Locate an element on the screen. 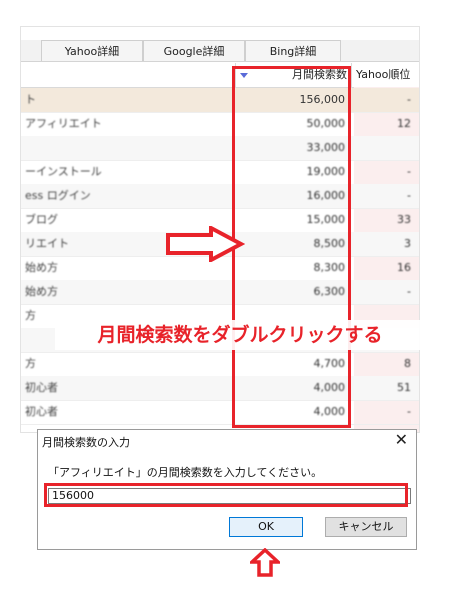 The width and height of the screenshot is (467, 596). rank-cell: 33 is located at coordinates (404, 219).